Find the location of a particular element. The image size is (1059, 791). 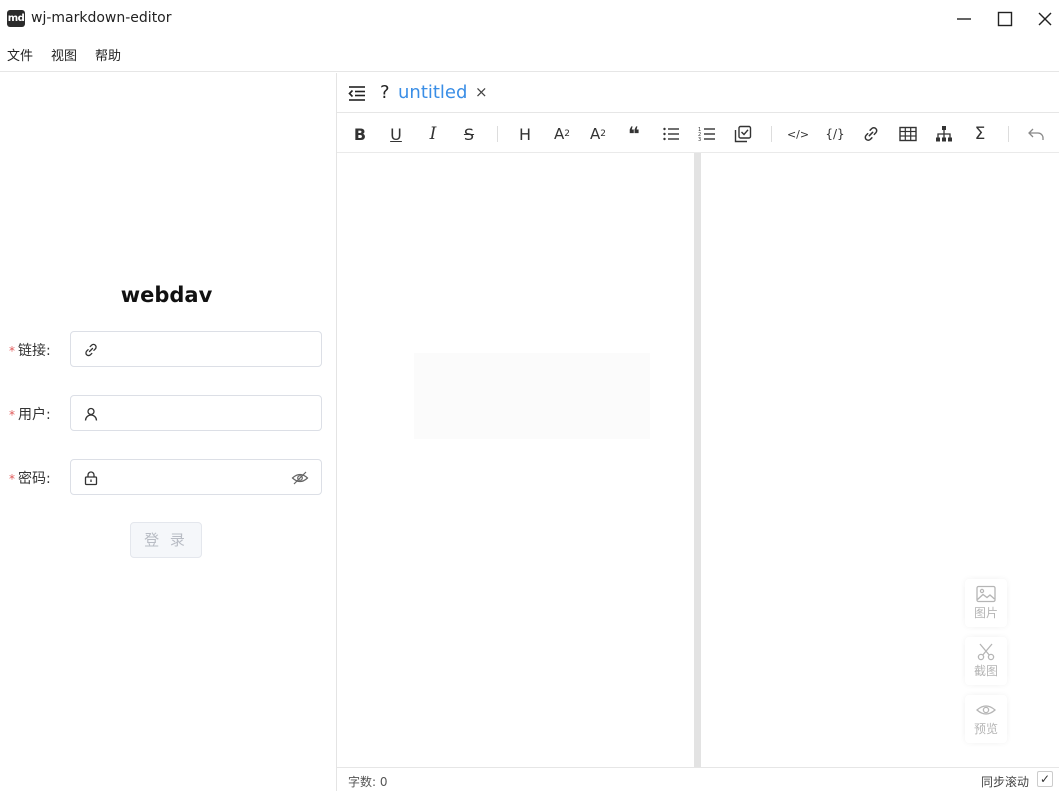

insert-image-label: 图片 is located at coordinates (985, 613).